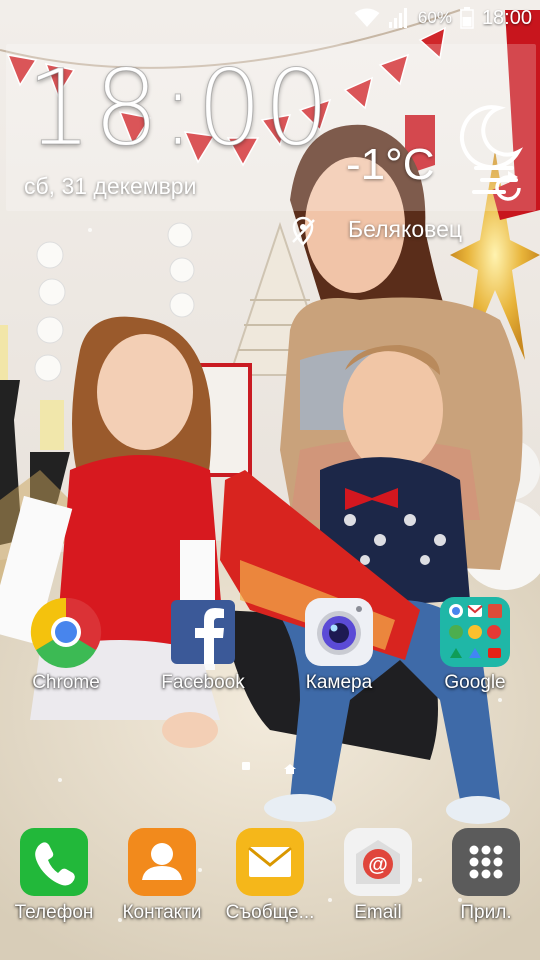  What do you see at coordinates (162, 862) in the screenshot?
I see `contacts-icon` at bounding box center [162, 862].